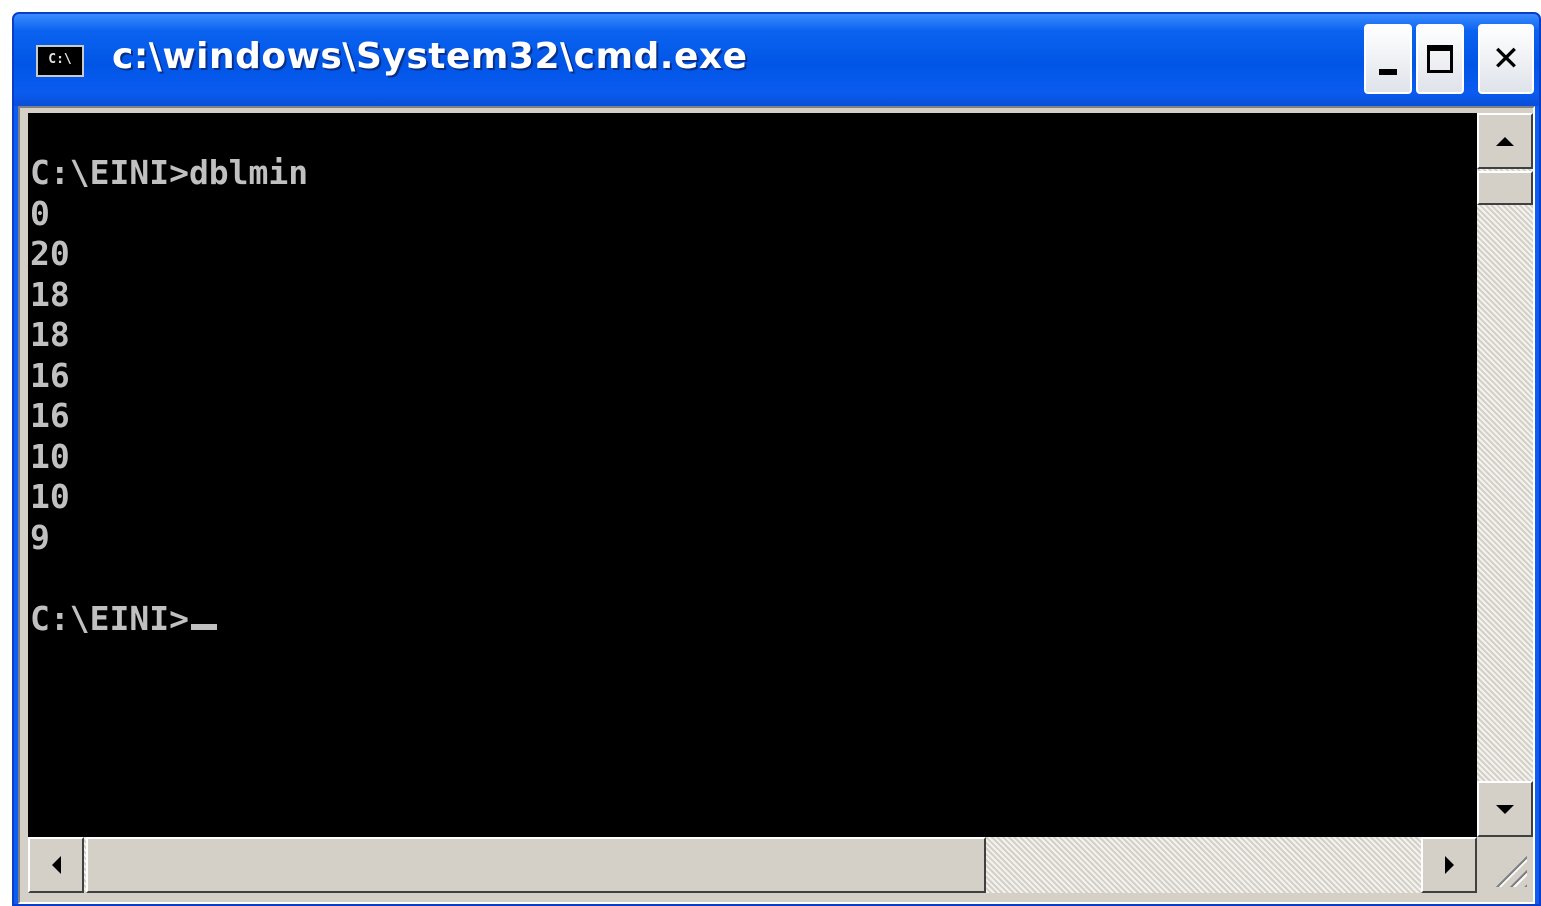 The height and width of the screenshot is (906, 1541). I want to click on prompt-text: C:\EINI>, so click(109, 618).